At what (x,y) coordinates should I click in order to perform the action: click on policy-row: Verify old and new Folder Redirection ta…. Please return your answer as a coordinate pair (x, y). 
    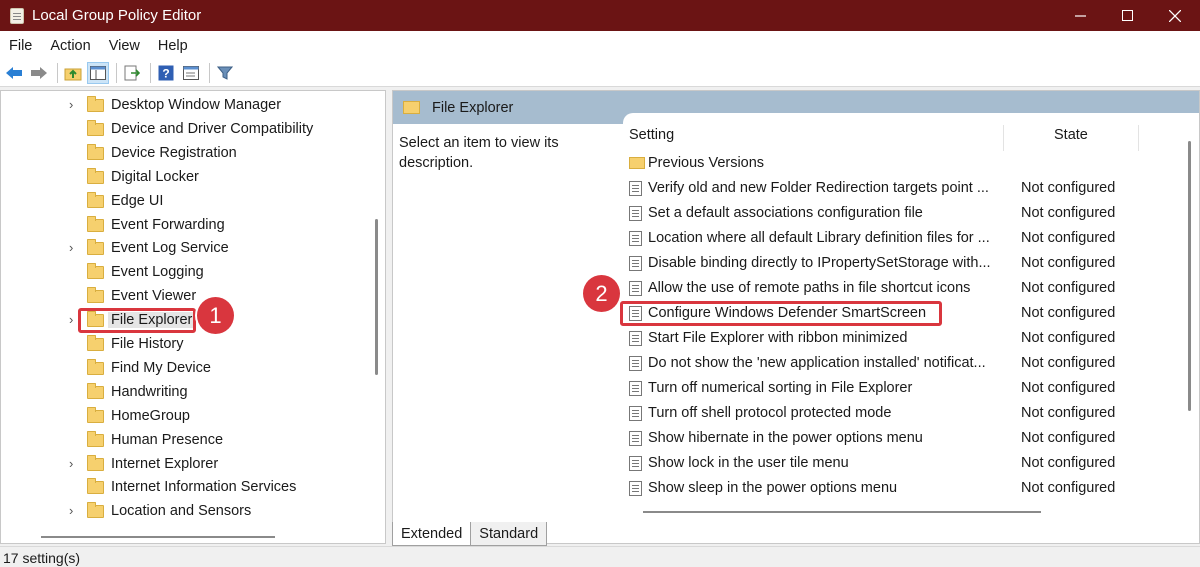
    Looking at the image, I should click on (903, 188).